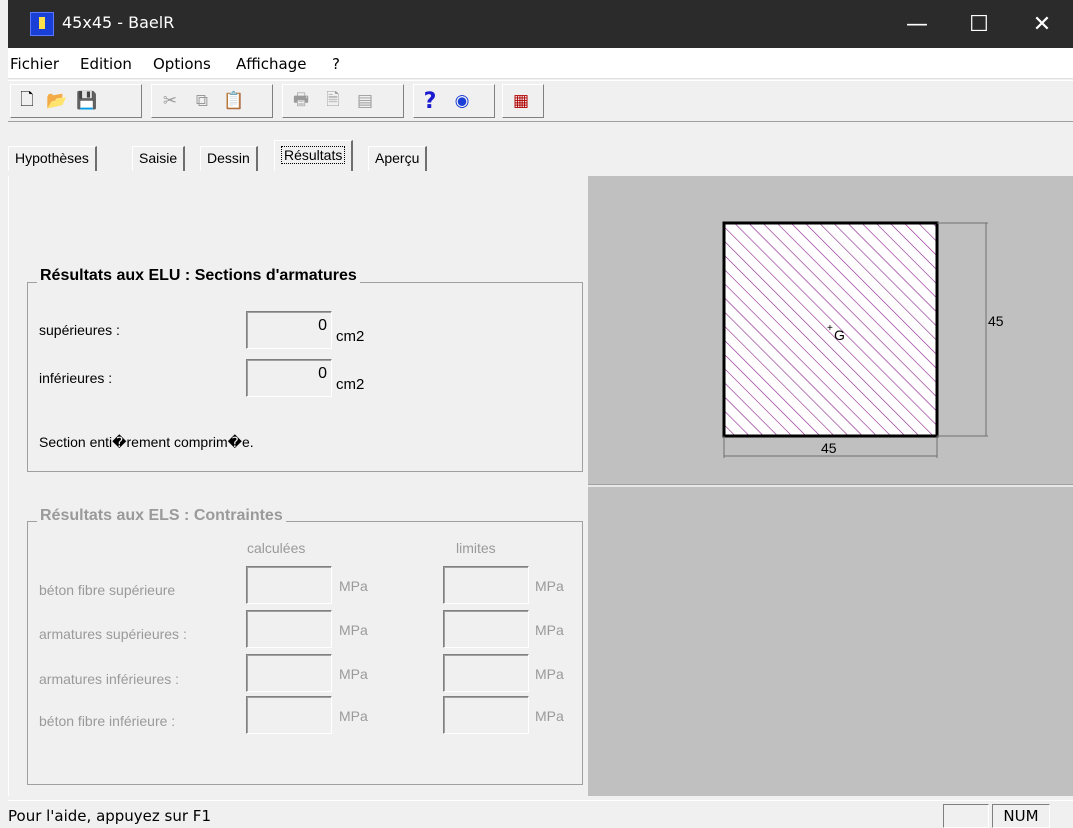 This screenshot has height=828, width=1073. I want to click on els-row-label: béton fibre supérieure, so click(107, 590).